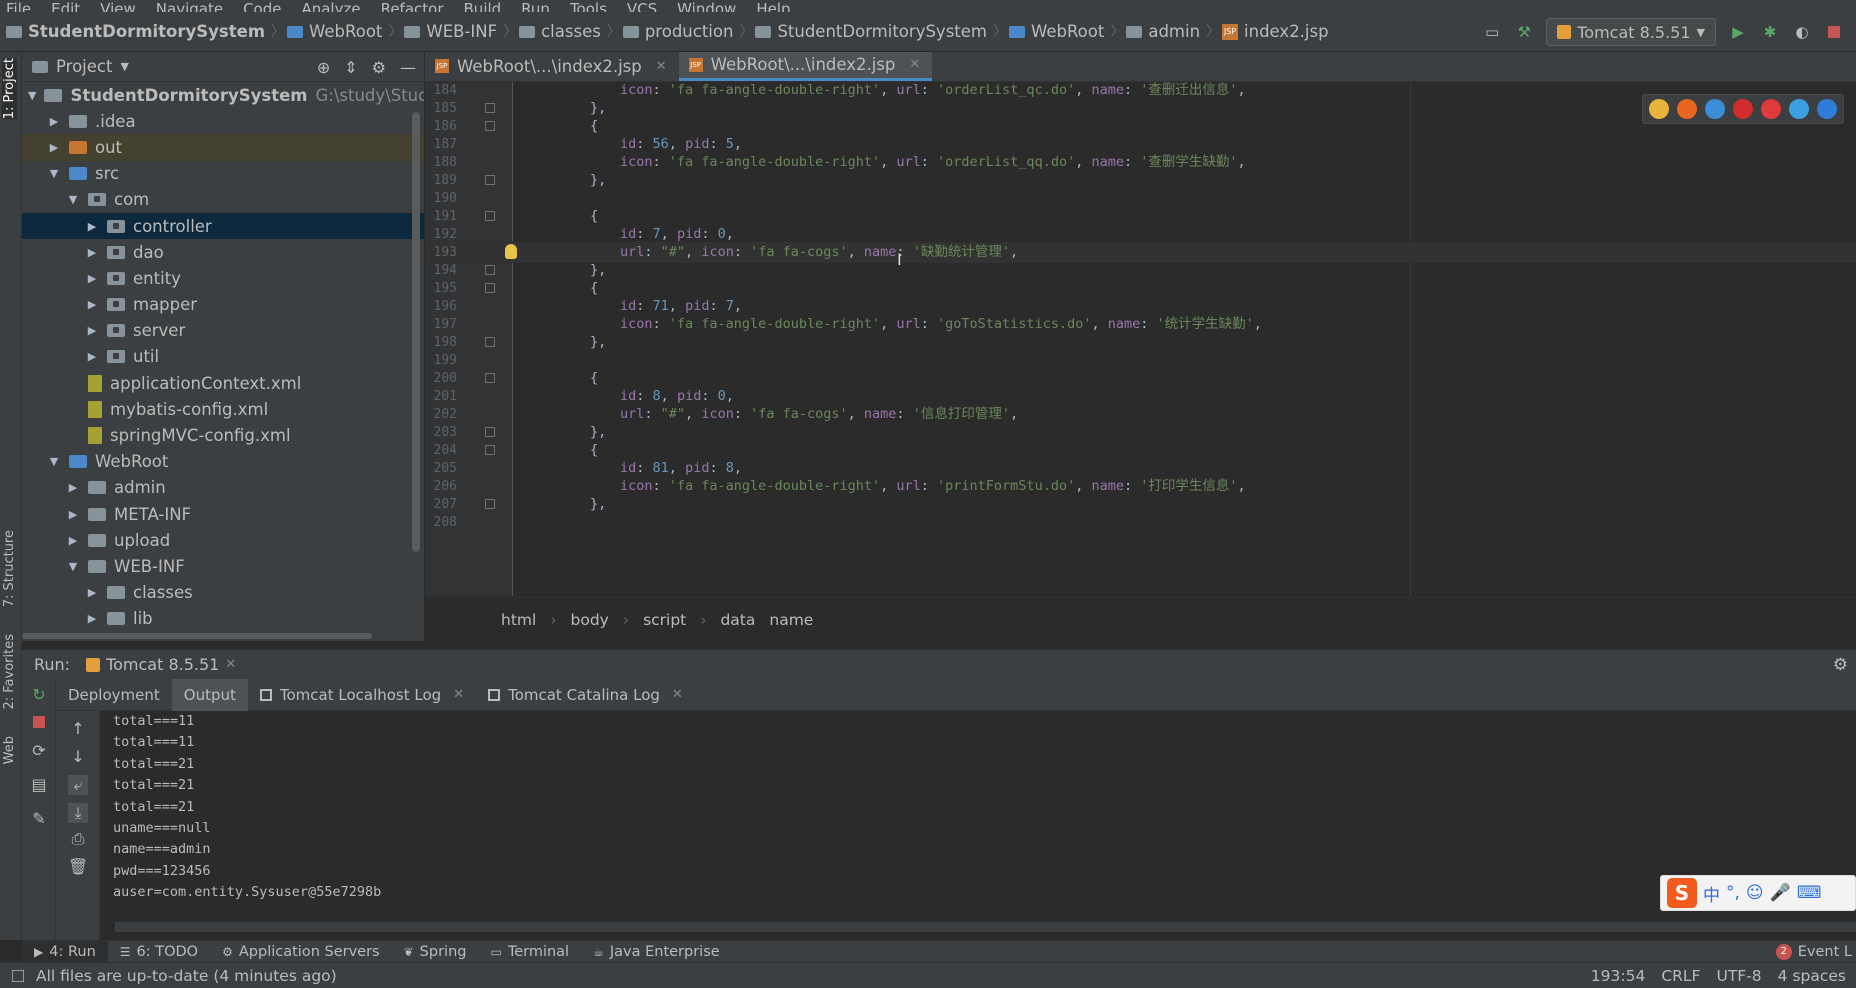 The width and height of the screenshot is (1856, 988). What do you see at coordinates (223, 514) in the screenshot?
I see `tree-item-meta-inf: ▶ META-INF` at bounding box center [223, 514].